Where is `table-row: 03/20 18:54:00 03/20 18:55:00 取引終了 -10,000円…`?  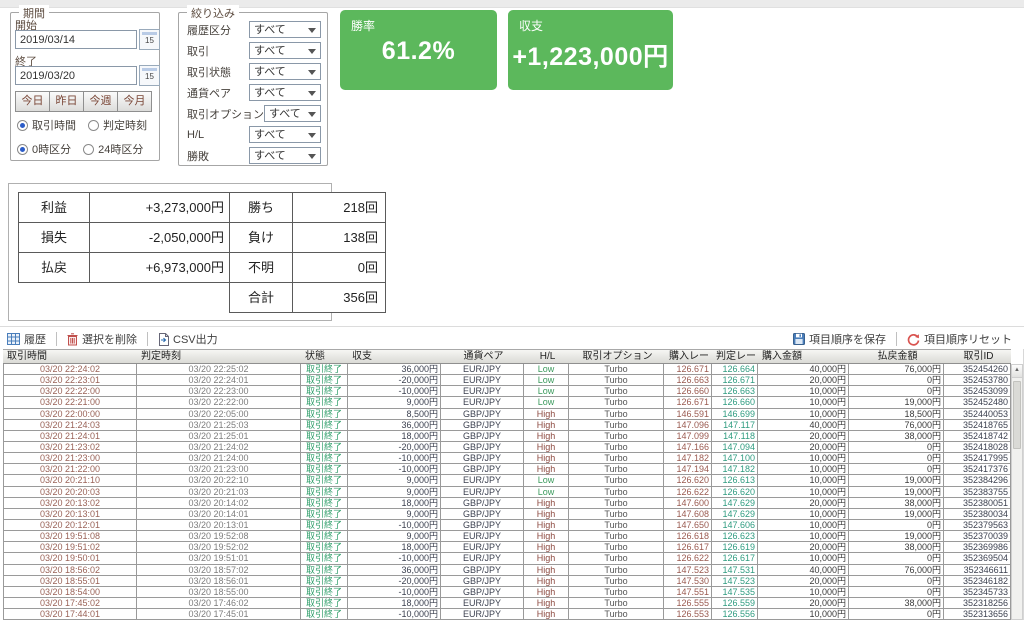 table-row: 03/20 18:54:00 03/20 18:55:00 取引終了 -10,000円… is located at coordinates (507, 592).